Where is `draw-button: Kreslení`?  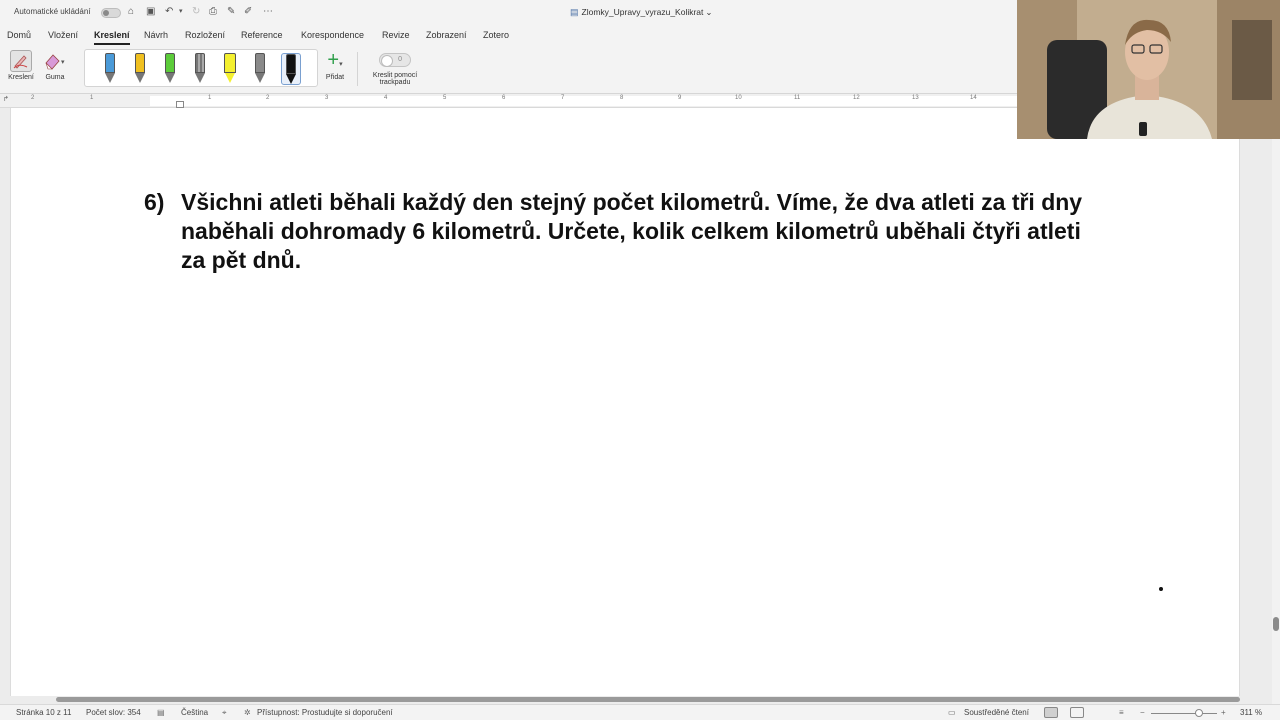
draw-button: Kreslení is located at coordinates (21, 65).